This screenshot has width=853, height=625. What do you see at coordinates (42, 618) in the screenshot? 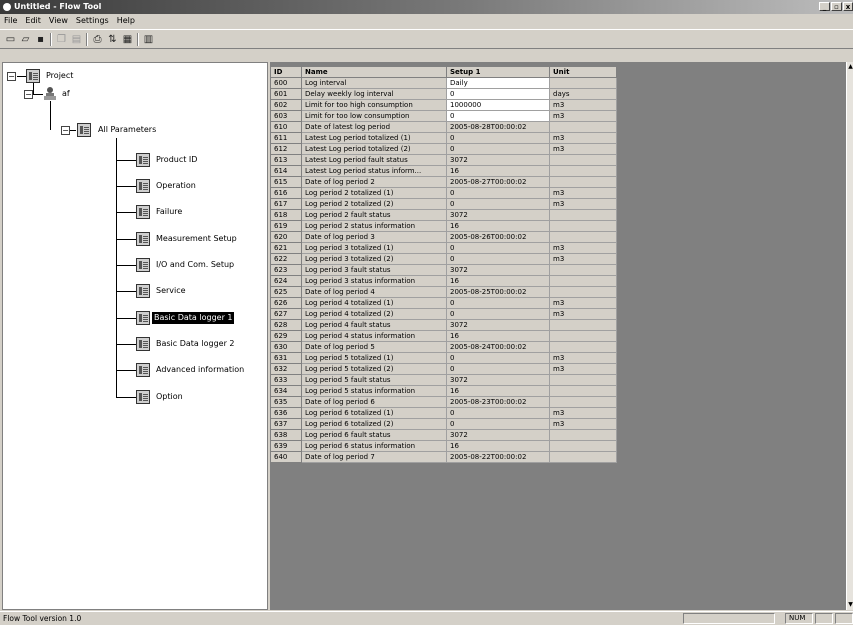
I see `status-text: Flow Tool version 1.0` at bounding box center [42, 618].